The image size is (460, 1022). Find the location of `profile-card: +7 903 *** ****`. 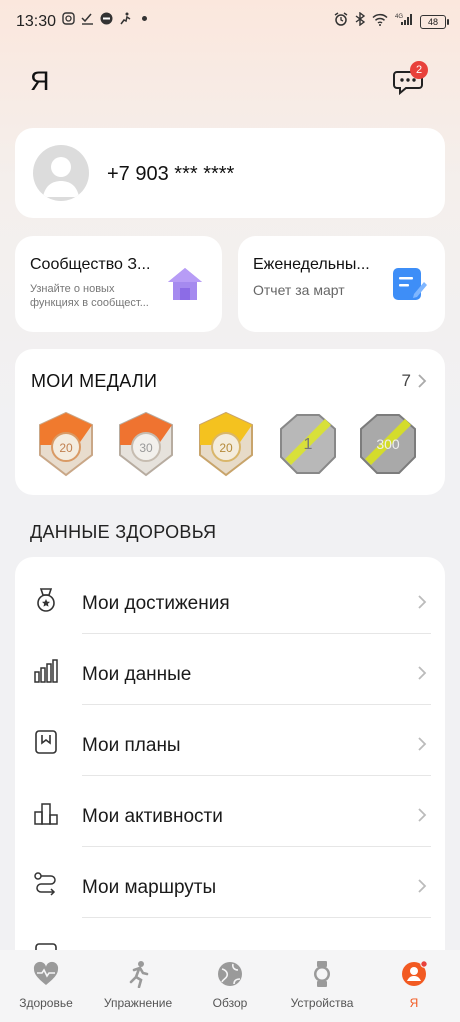

profile-card: +7 903 *** **** is located at coordinates (230, 173).